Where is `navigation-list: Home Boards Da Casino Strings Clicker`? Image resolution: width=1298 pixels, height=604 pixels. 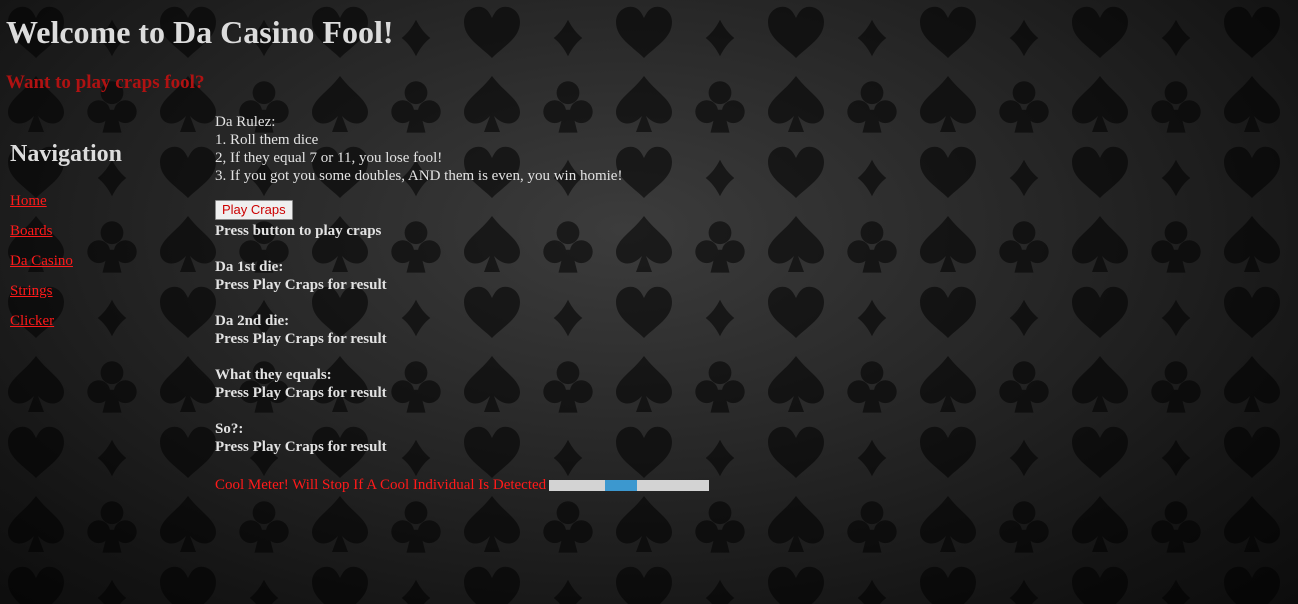
navigation-list: Home Boards Da Casino Strings Clicker is located at coordinates (105, 265).